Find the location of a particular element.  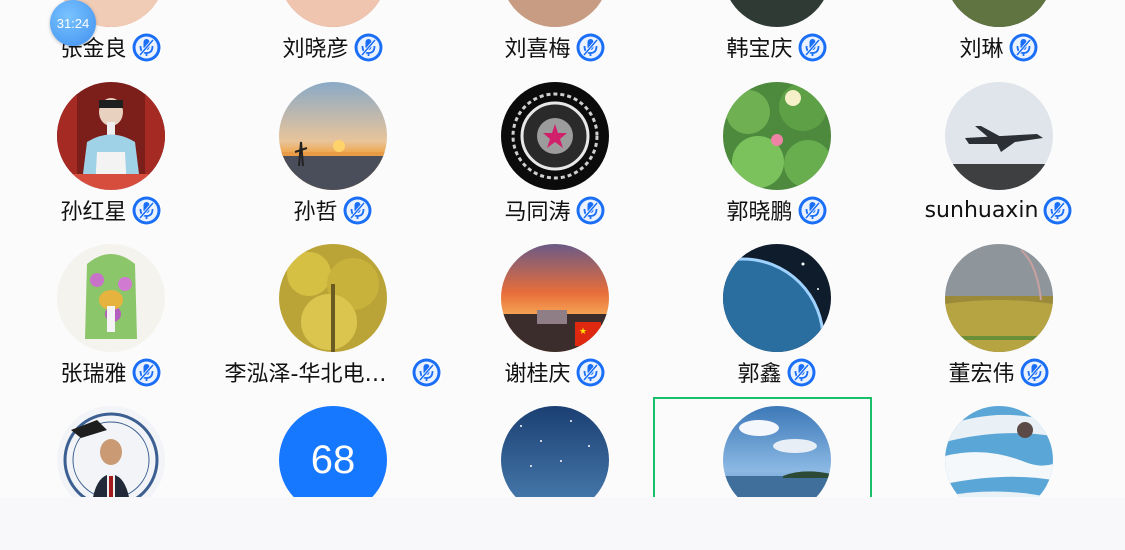

participant-tile: sunhuaxin is located at coordinates (999, 163).